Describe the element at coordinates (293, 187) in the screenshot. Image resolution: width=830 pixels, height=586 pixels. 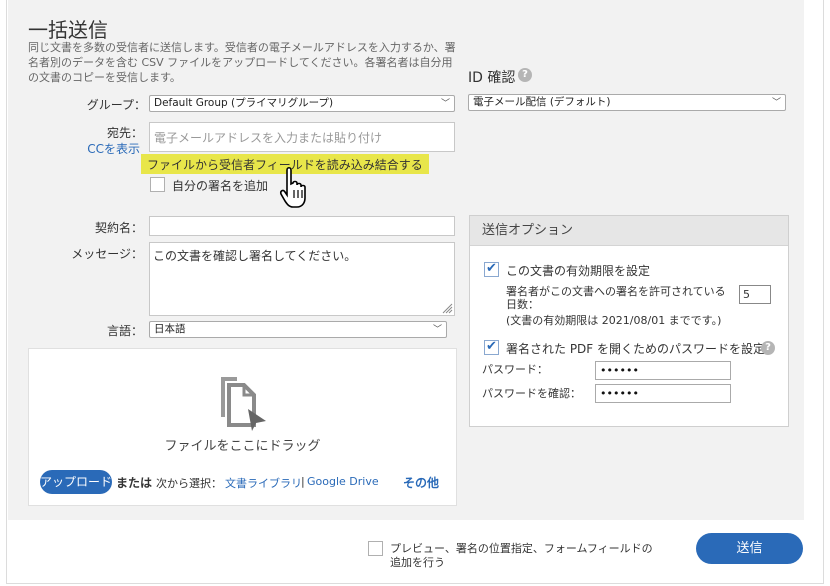
I see `hand-cursor-icon` at that location.